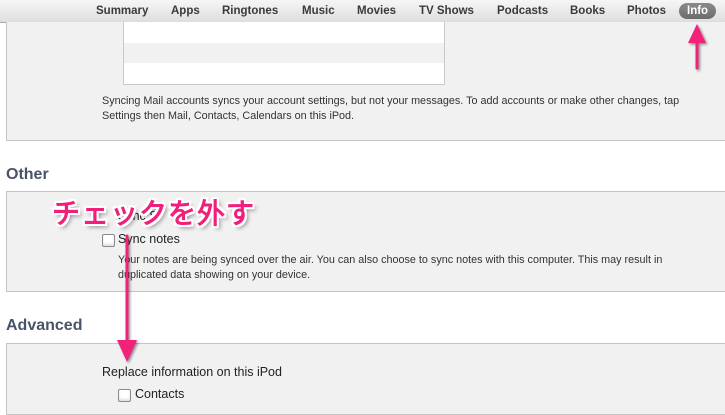  What do you see at coordinates (127, 298) in the screenshot?
I see `down-arrow` at bounding box center [127, 298].